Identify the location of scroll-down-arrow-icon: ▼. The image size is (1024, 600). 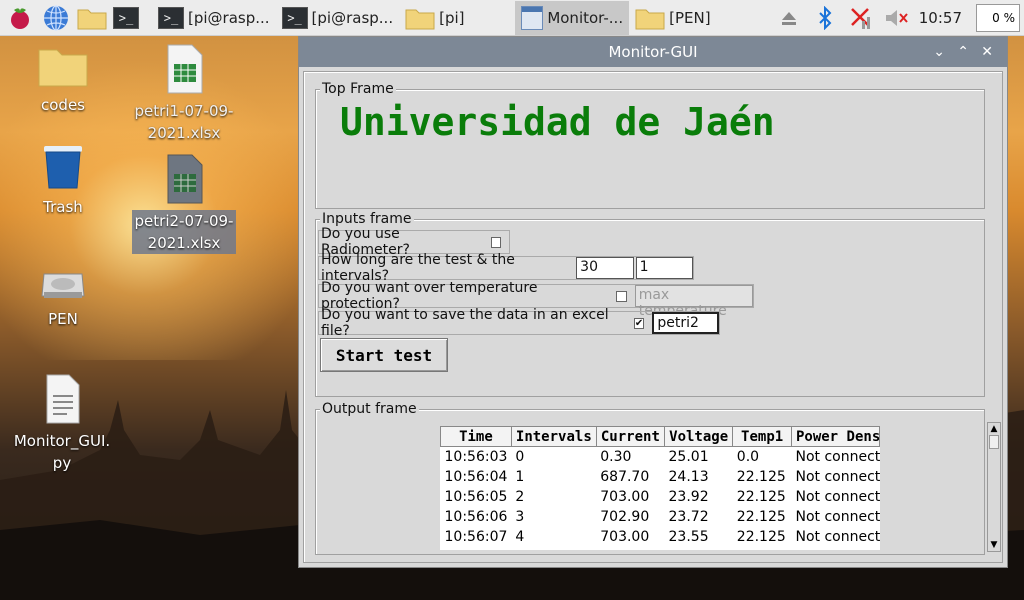
(994, 545).